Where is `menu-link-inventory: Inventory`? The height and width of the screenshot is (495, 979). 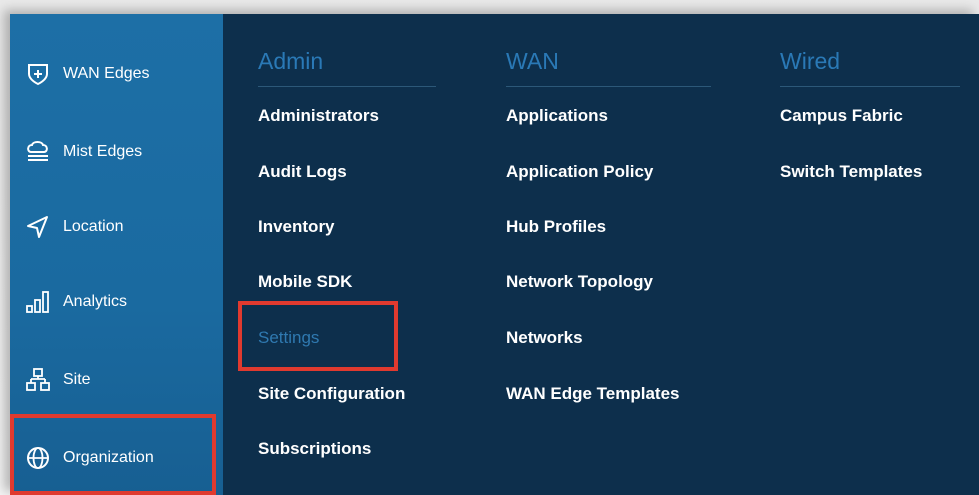
menu-link-inventory: Inventory is located at coordinates (296, 227).